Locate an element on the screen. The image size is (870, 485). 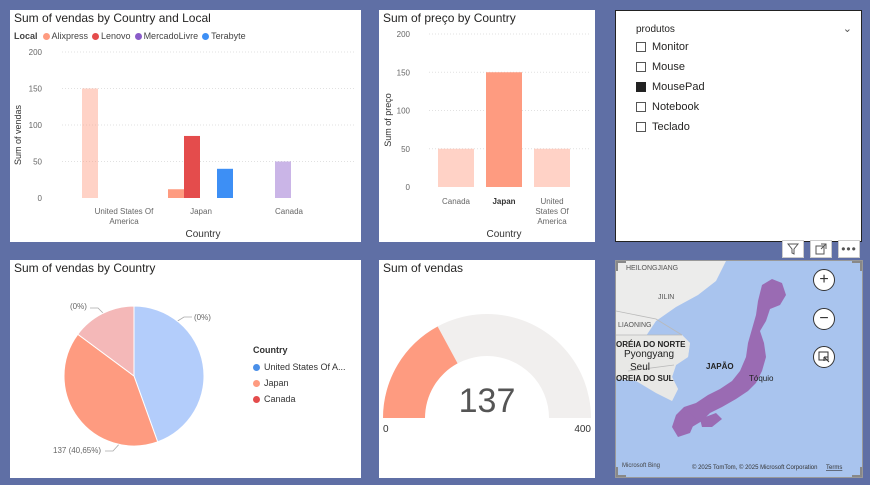
slicer-title: produtos is located at coordinates (655, 29).